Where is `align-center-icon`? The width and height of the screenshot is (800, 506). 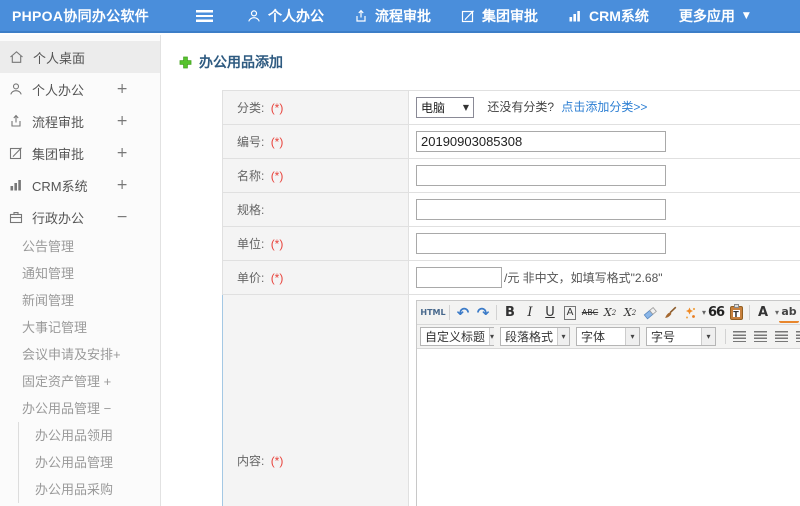 align-center-icon is located at coordinates (760, 336).